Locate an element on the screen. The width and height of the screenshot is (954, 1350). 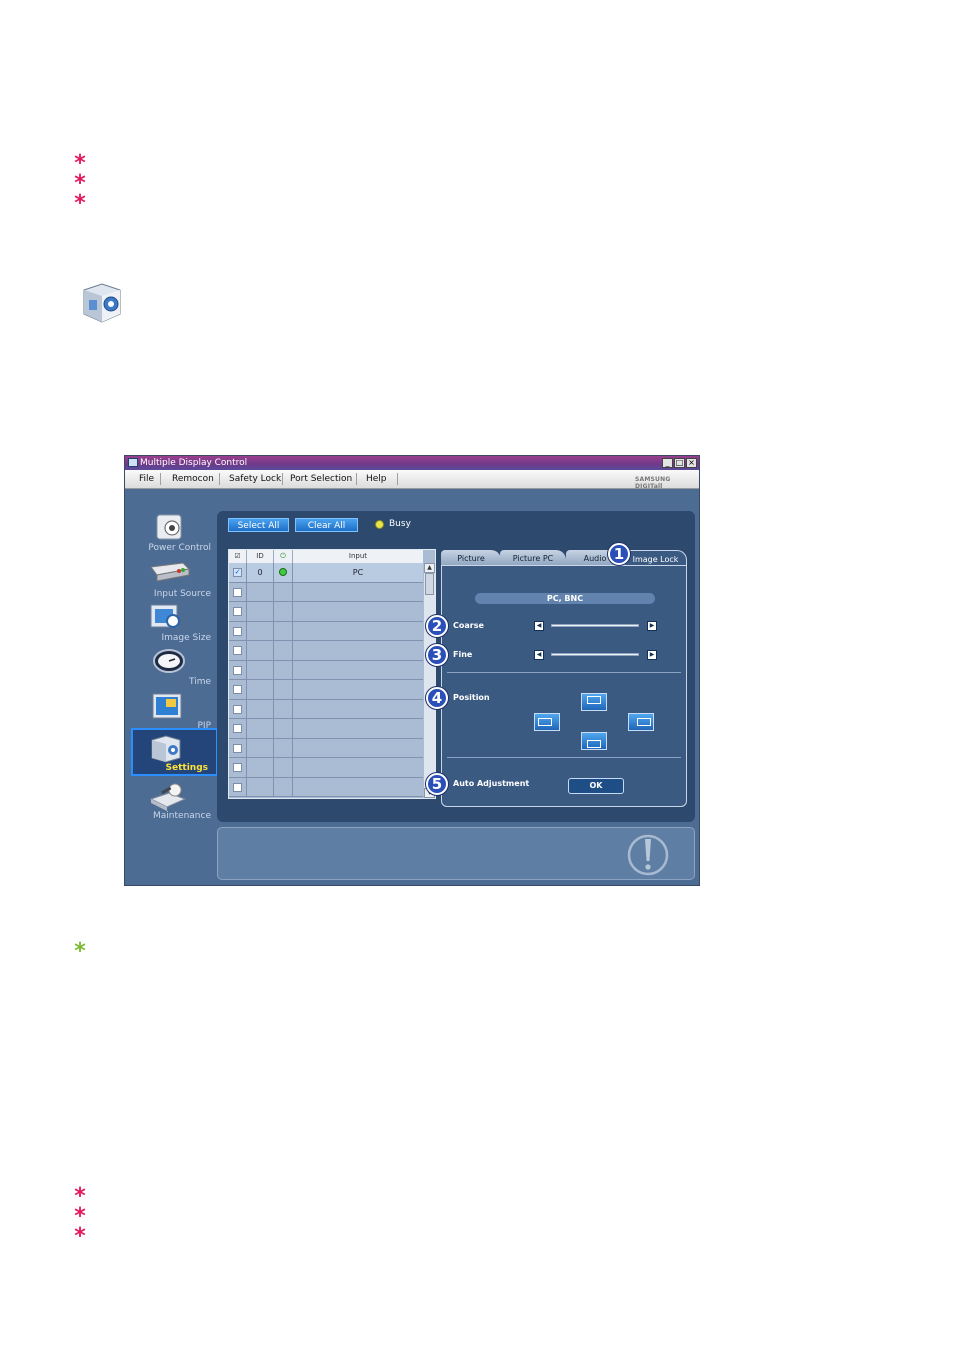
row-checkbox: ✓ is located at coordinates (237, 572).